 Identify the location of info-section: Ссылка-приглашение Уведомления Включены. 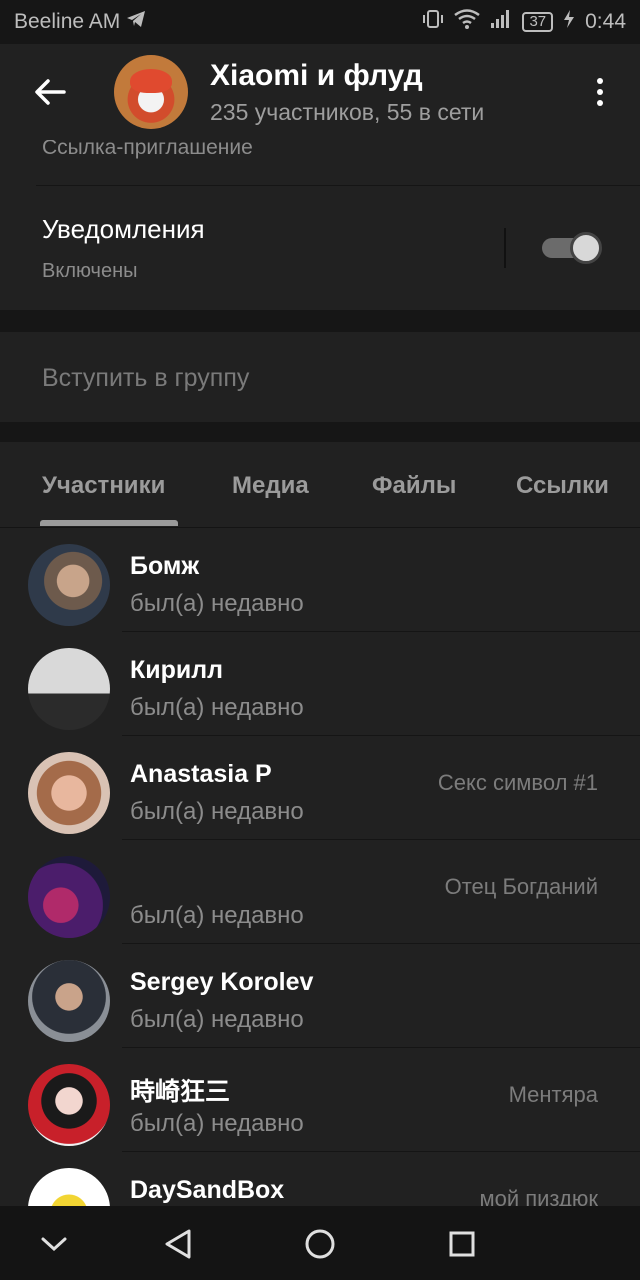
(320, 225).